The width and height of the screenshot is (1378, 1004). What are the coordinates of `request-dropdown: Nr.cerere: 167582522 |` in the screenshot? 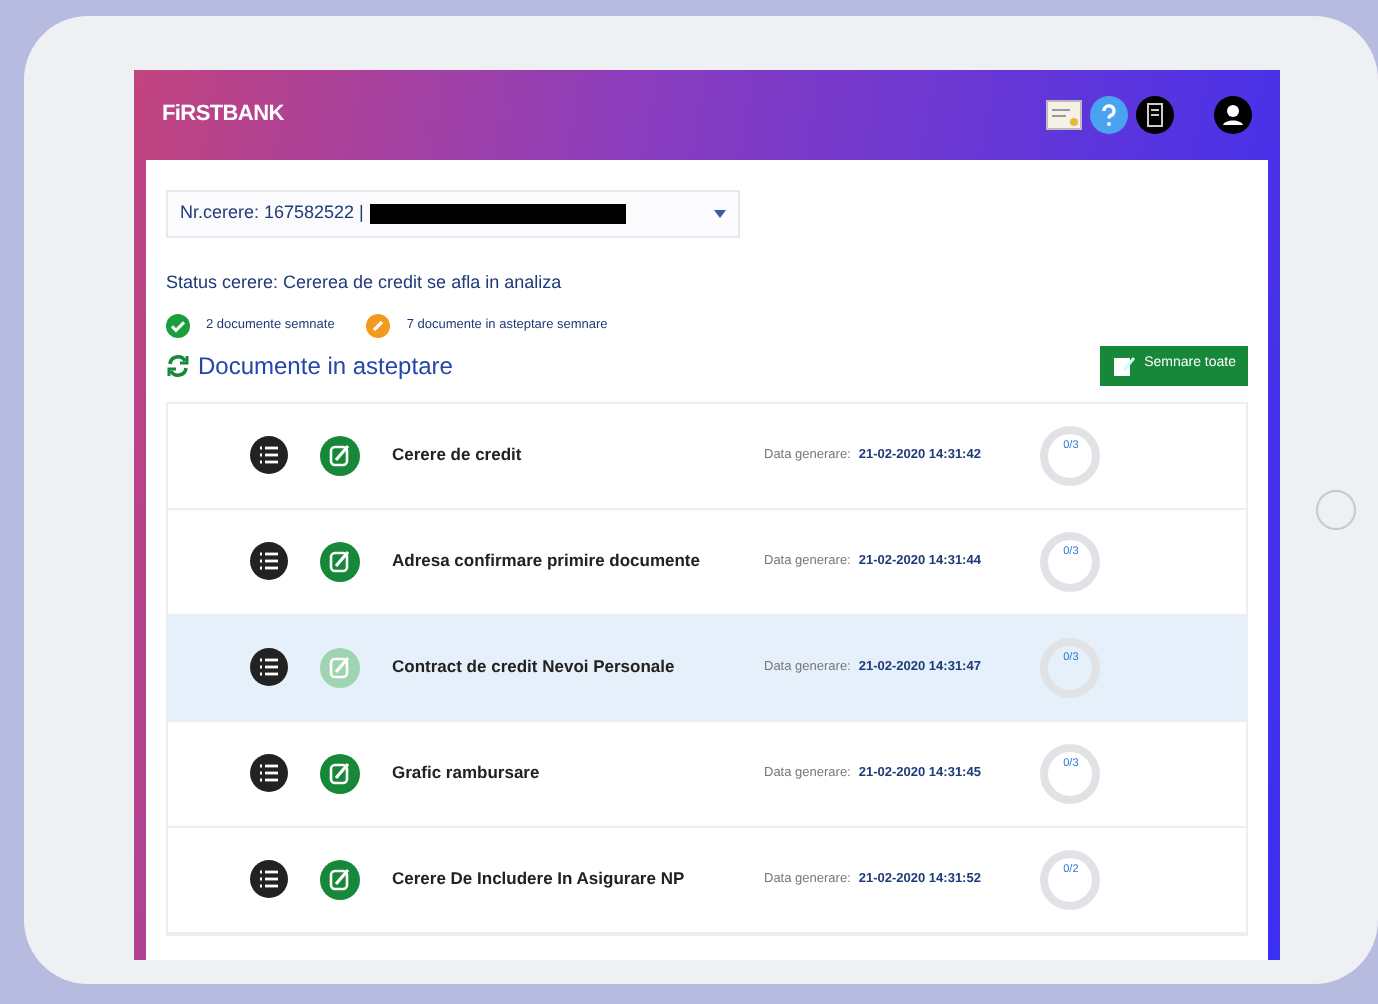 It's located at (453, 214).